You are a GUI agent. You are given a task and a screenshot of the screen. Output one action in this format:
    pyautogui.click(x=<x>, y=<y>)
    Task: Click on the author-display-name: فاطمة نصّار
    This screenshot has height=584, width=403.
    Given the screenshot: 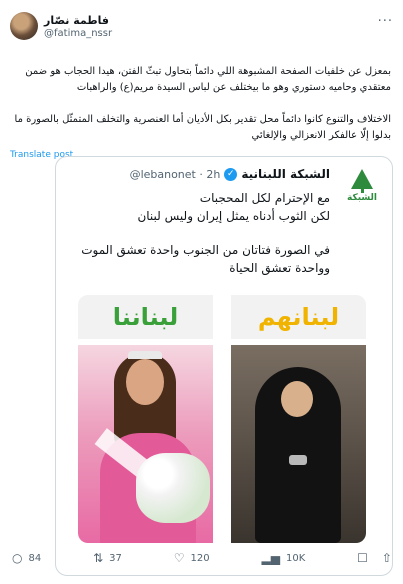 What is the action you would take?
    pyautogui.click(x=78, y=20)
    